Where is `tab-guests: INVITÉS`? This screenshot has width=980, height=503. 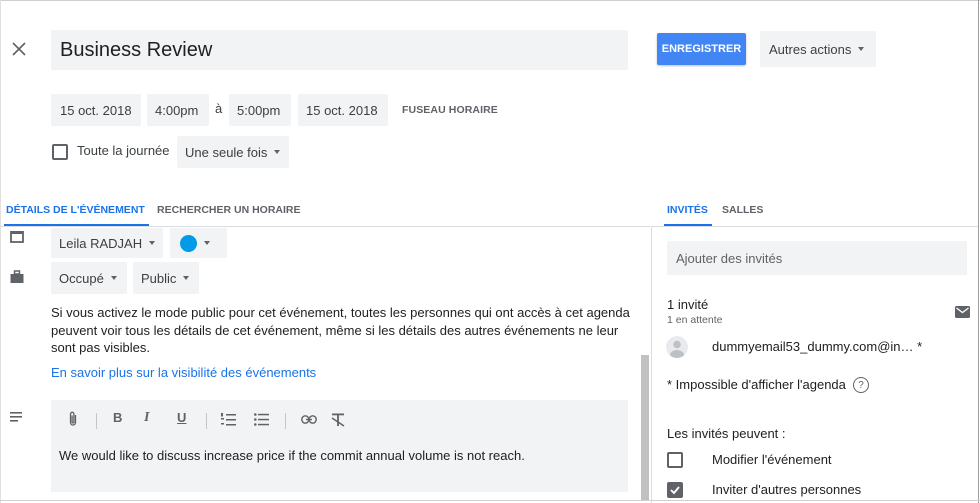
tab-guests: INVITÉS is located at coordinates (687, 210).